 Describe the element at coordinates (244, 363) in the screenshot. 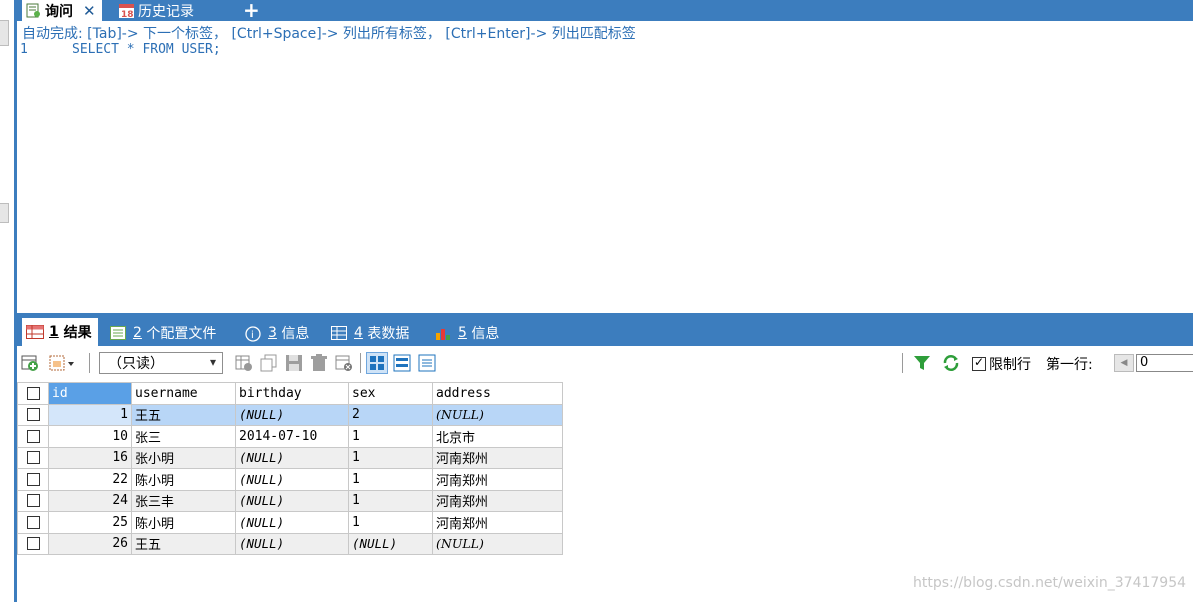

I see `grid-filter-icon` at that location.